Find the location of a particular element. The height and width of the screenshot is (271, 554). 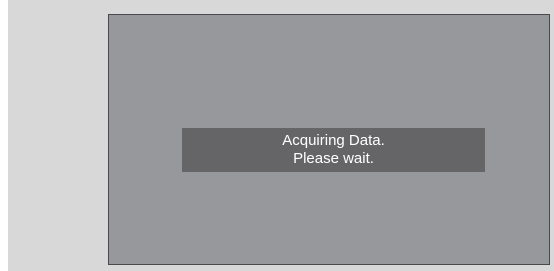

status-message-box: Acquiring Data. Please wait. is located at coordinates (333, 150).